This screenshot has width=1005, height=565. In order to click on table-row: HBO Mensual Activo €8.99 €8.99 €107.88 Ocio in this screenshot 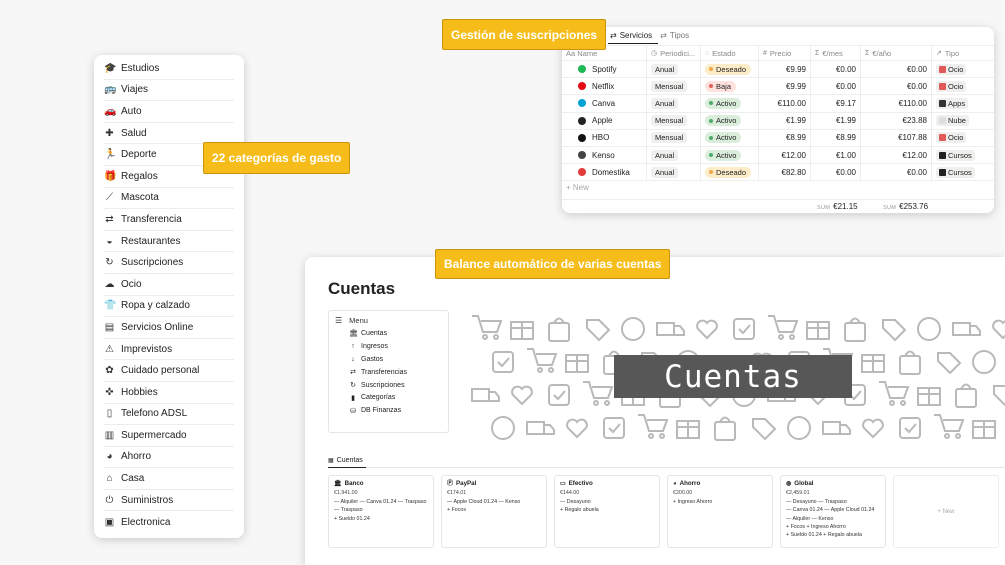, I will do `click(778, 138)`.